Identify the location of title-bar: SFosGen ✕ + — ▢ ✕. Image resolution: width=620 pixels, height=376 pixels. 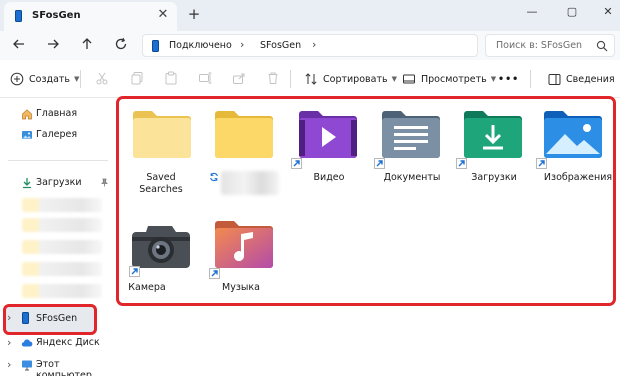
(310, 15).